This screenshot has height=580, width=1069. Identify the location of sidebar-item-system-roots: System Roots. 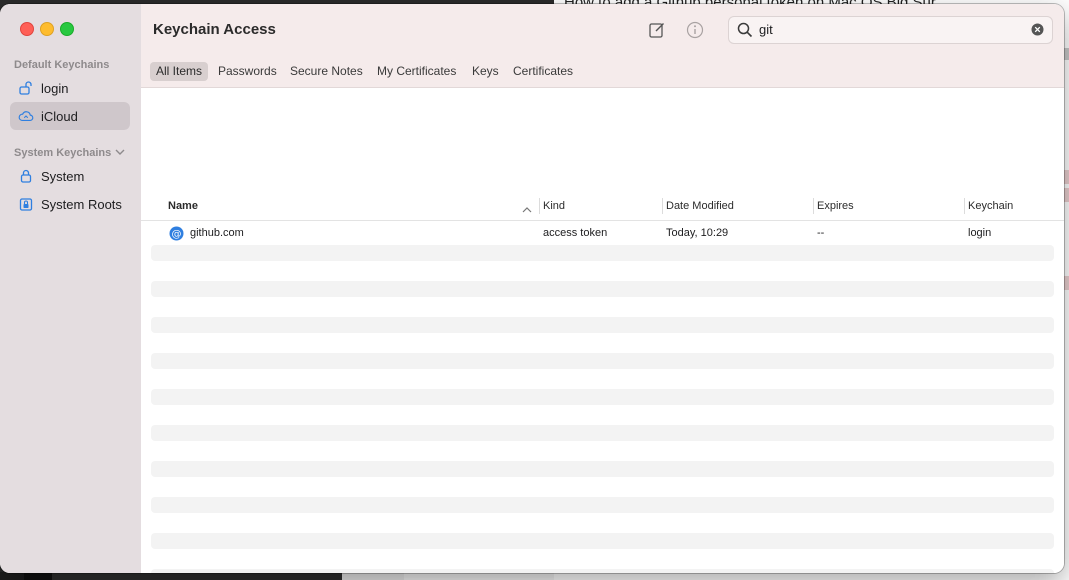
(70, 204).